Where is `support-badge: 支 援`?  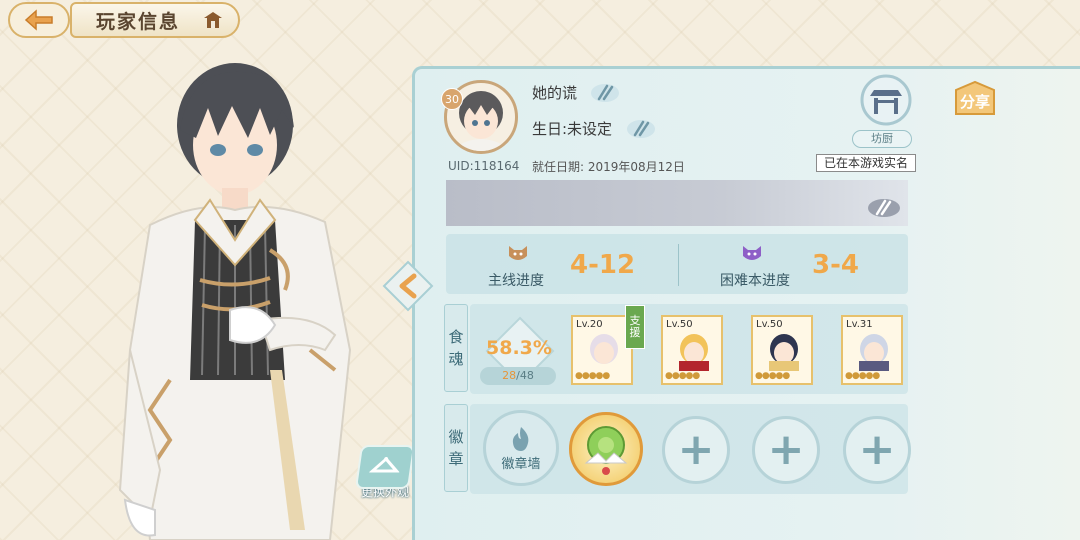 support-badge: 支 援 is located at coordinates (635, 327).